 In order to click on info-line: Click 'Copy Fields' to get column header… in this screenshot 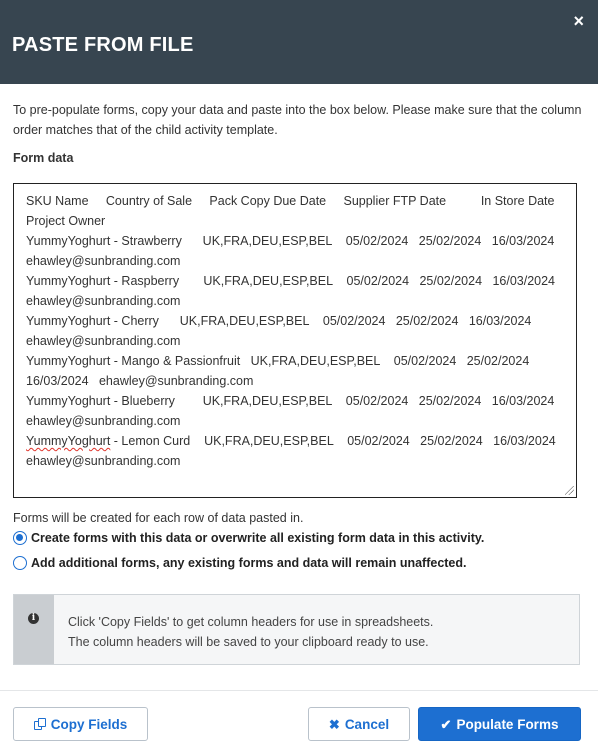, I will do `click(251, 622)`.